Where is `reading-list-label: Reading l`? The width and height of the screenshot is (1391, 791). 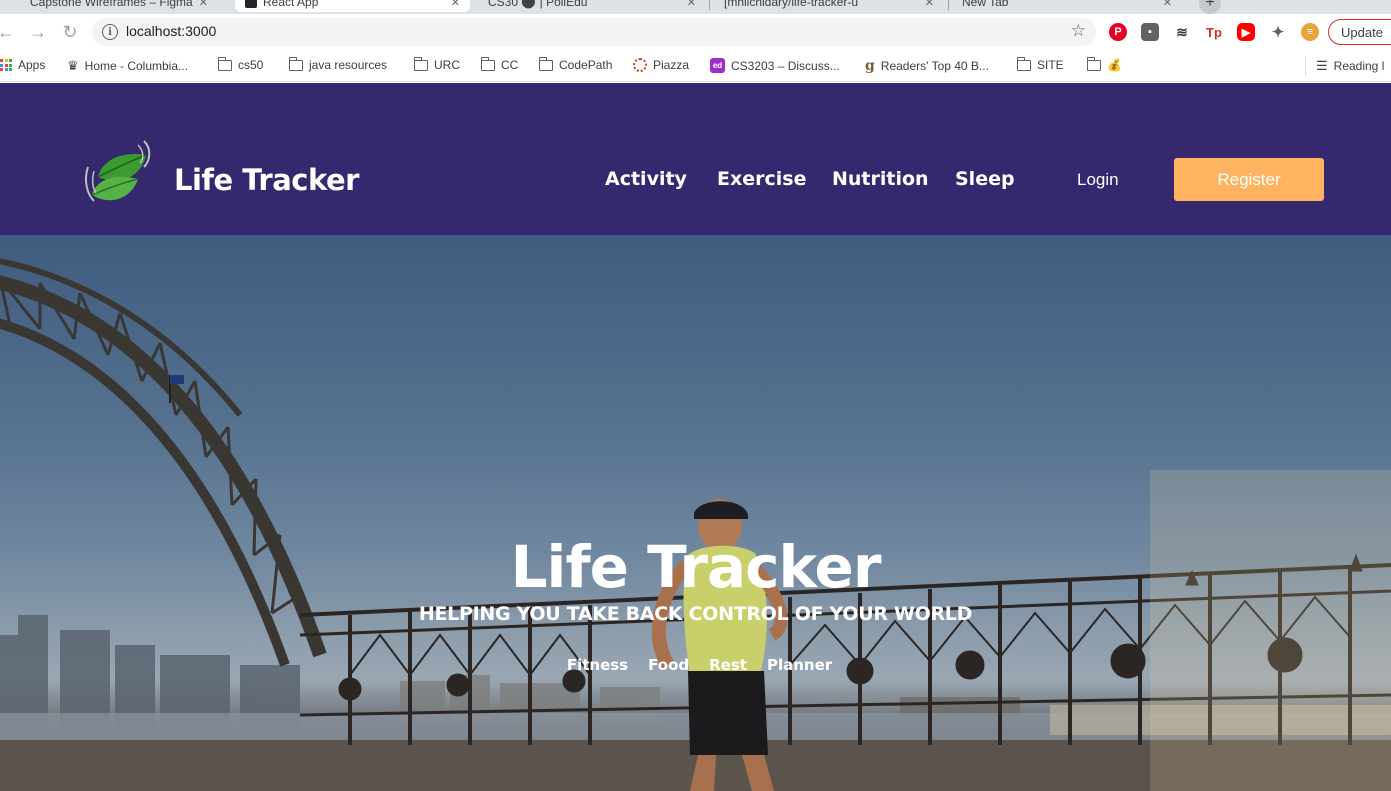
reading-list-label: Reading l is located at coordinates (1359, 66).